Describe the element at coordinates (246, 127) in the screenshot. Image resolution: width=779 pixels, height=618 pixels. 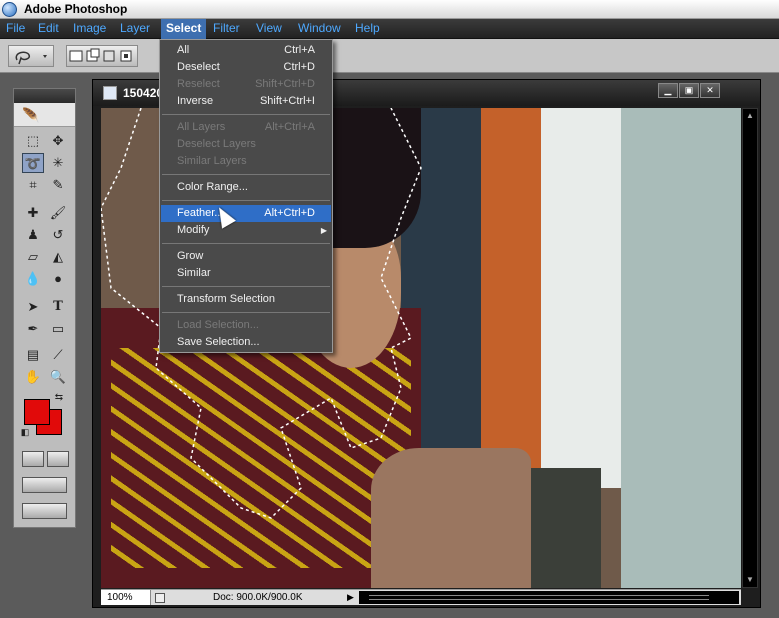
I see `menu-item-all-layers: All Layers Alt+Ctrl+A` at that location.